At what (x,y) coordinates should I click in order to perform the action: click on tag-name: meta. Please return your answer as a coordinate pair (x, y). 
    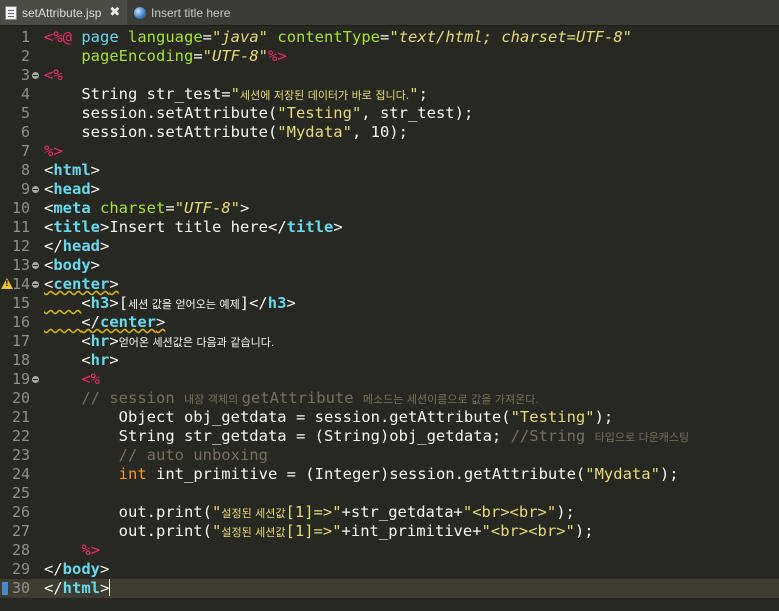
    Looking at the image, I should click on (72, 208).